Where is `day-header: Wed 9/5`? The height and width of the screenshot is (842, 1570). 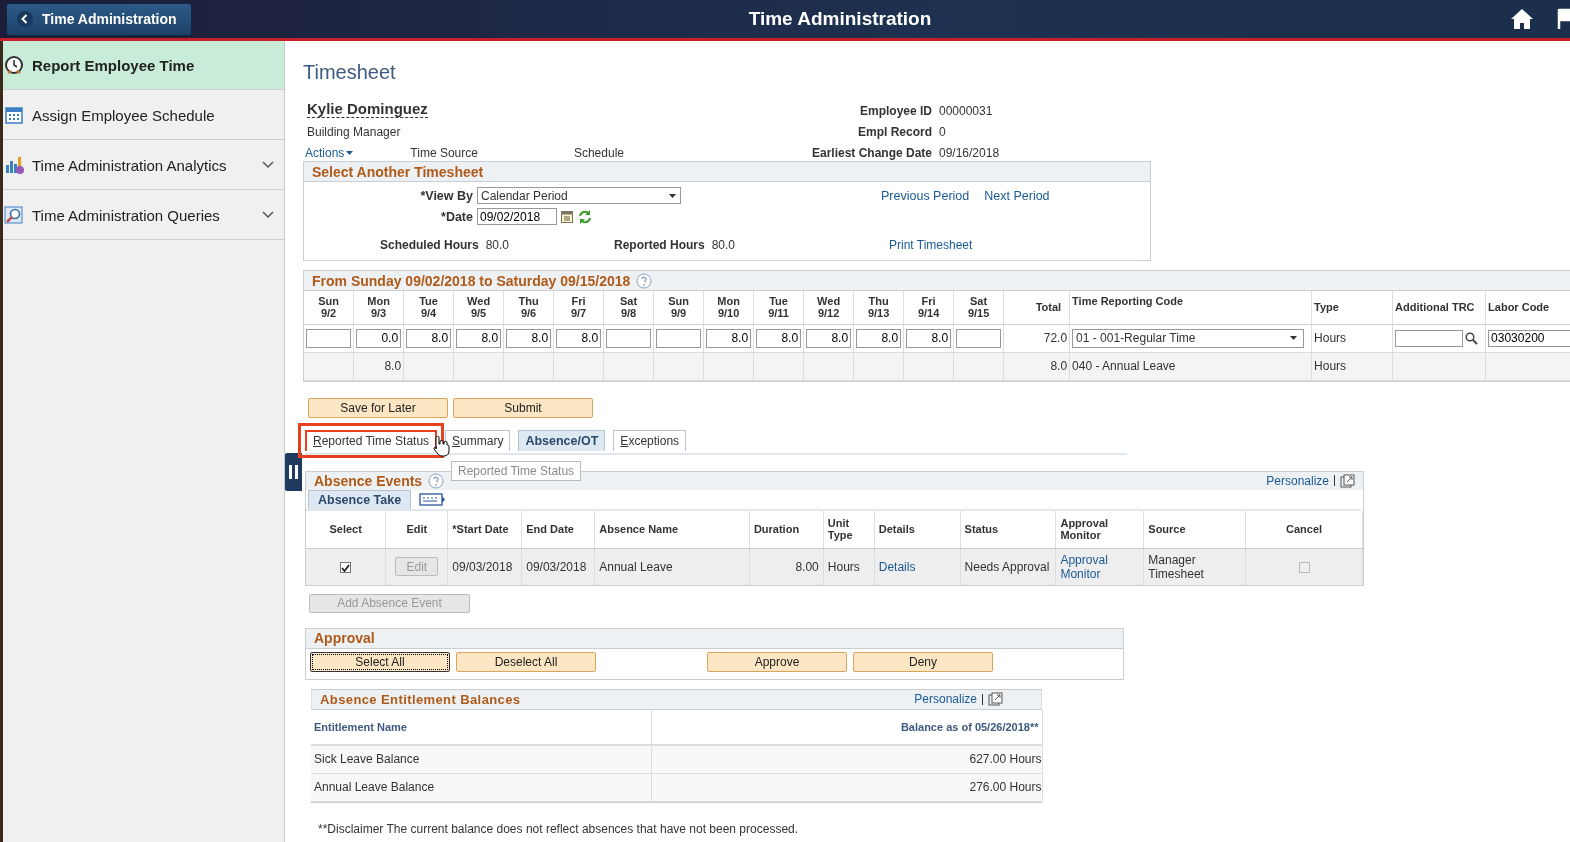 day-header: Wed 9/5 is located at coordinates (478, 307).